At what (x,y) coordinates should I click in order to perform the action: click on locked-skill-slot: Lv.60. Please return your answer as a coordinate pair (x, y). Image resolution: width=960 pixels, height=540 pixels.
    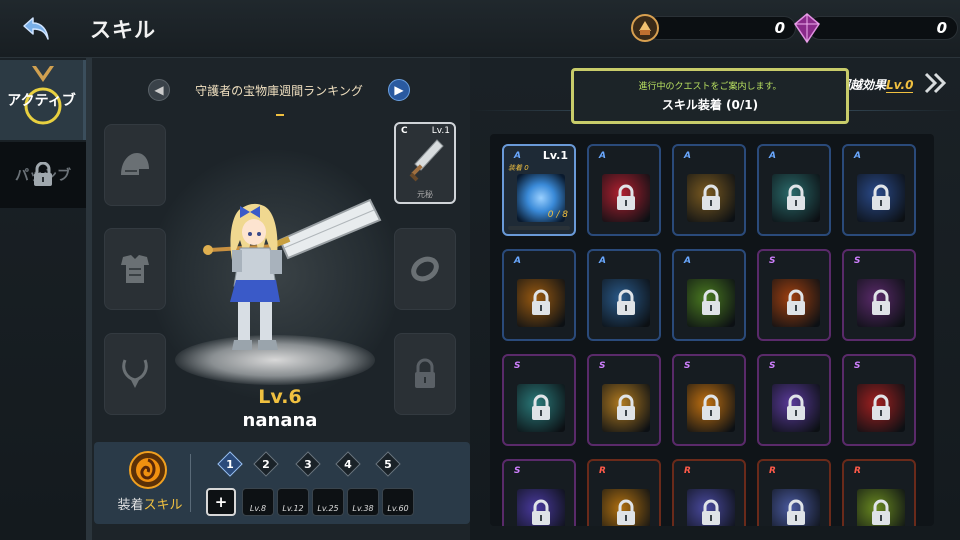
    Looking at the image, I should click on (398, 502).